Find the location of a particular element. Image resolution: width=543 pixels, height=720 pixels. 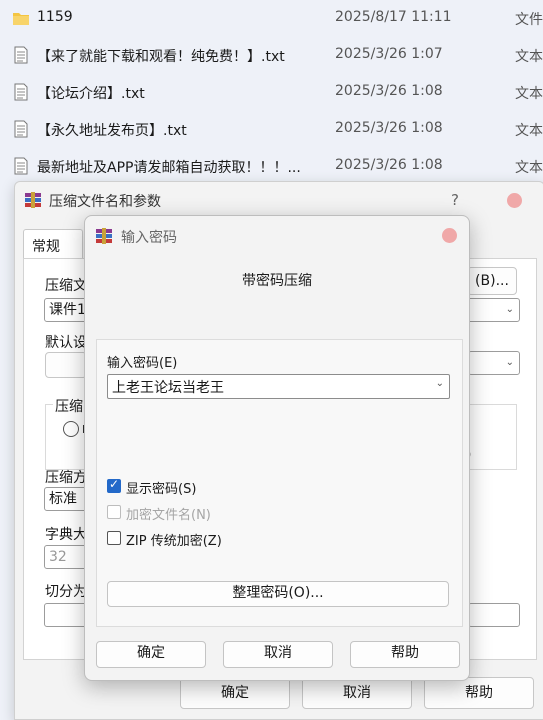

tab-general: 常规 is located at coordinates (53, 244).